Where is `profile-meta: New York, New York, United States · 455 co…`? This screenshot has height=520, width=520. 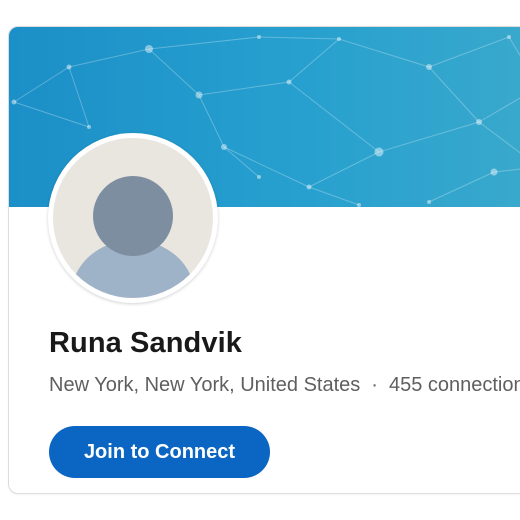
profile-meta: New York, New York, United States · 455 co… is located at coordinates (284, 385).